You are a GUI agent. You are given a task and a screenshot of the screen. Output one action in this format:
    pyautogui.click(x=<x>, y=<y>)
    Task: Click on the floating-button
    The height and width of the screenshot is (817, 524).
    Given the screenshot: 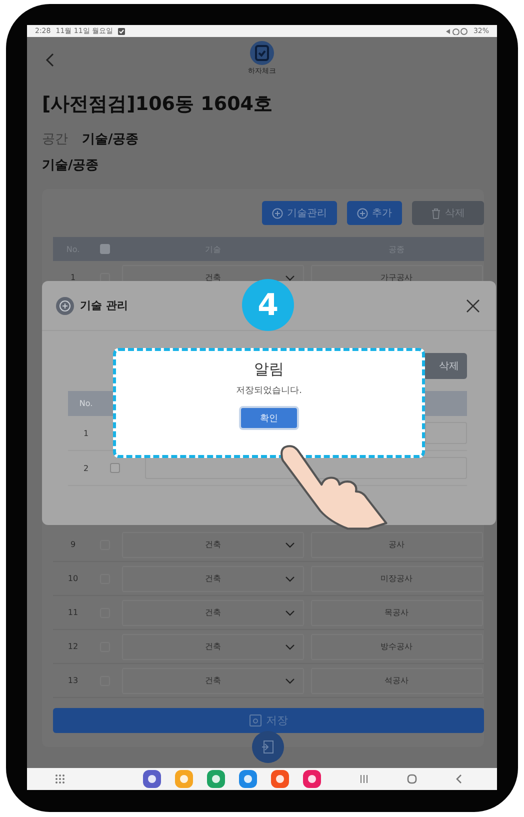 What is the action you would take?
    pyautogui.click(x=268, y=747)
    